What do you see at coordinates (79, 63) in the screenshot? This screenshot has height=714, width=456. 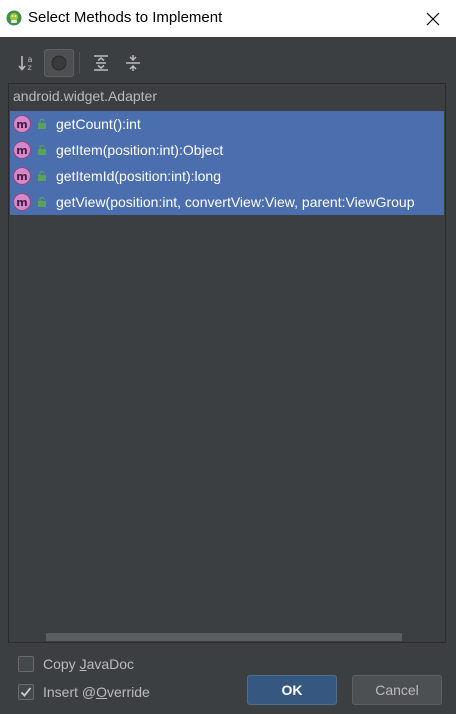 I see `toolbar-separator` at bounding box center [79, 63].